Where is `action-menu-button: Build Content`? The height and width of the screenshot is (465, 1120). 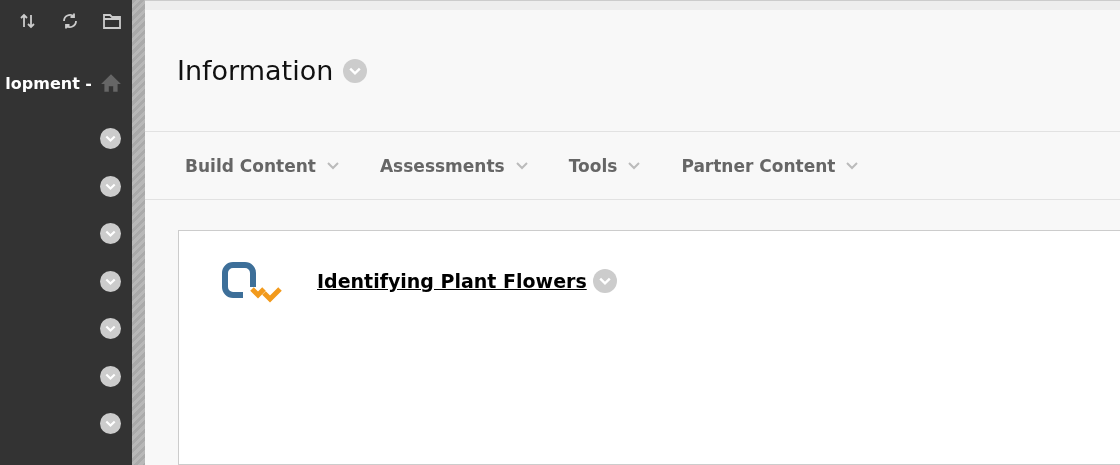 action-menu-button: Build Content is located at coordinates (262, 165).